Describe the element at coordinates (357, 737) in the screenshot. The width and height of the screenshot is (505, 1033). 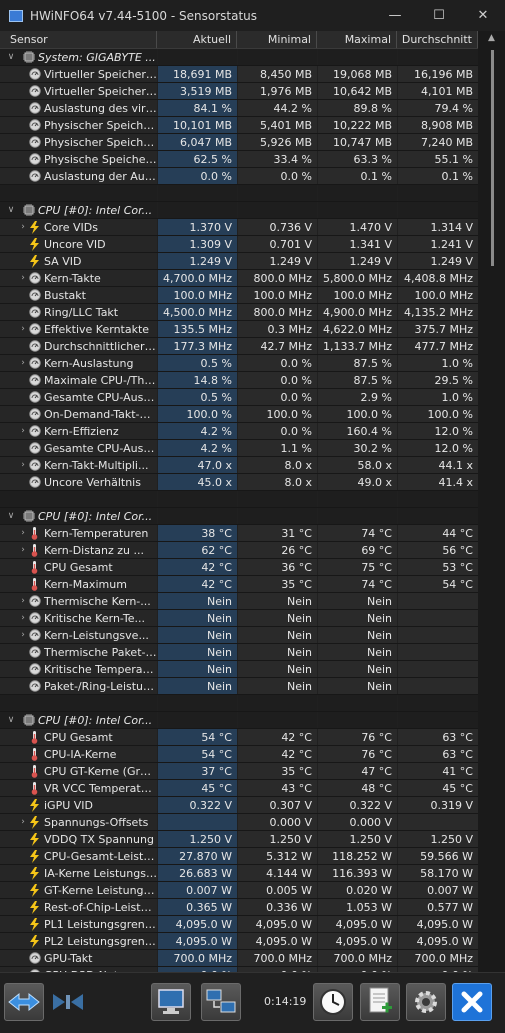
I see `value-maximal: 76 °C` at that location.